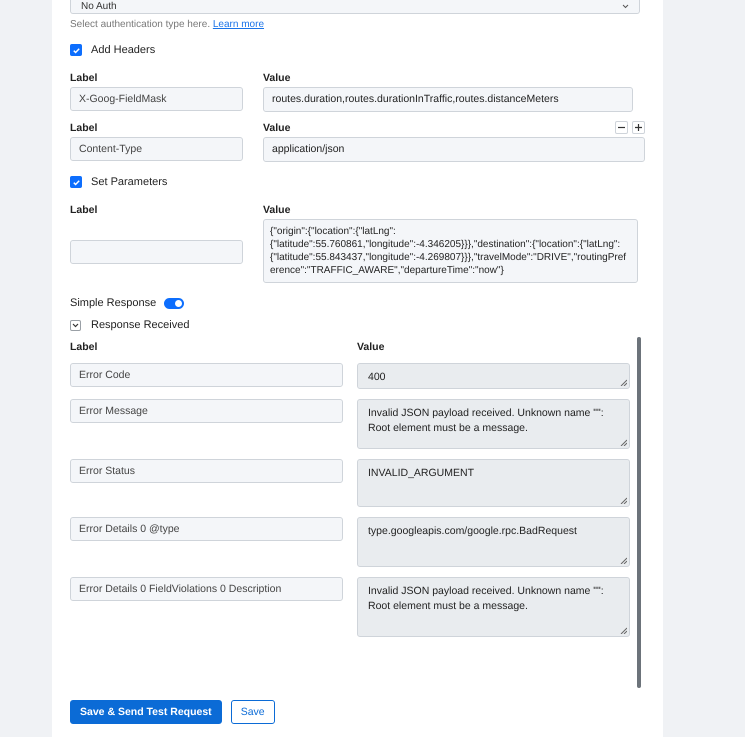  I want to click on input-field: Error Message, so click(206, 411).